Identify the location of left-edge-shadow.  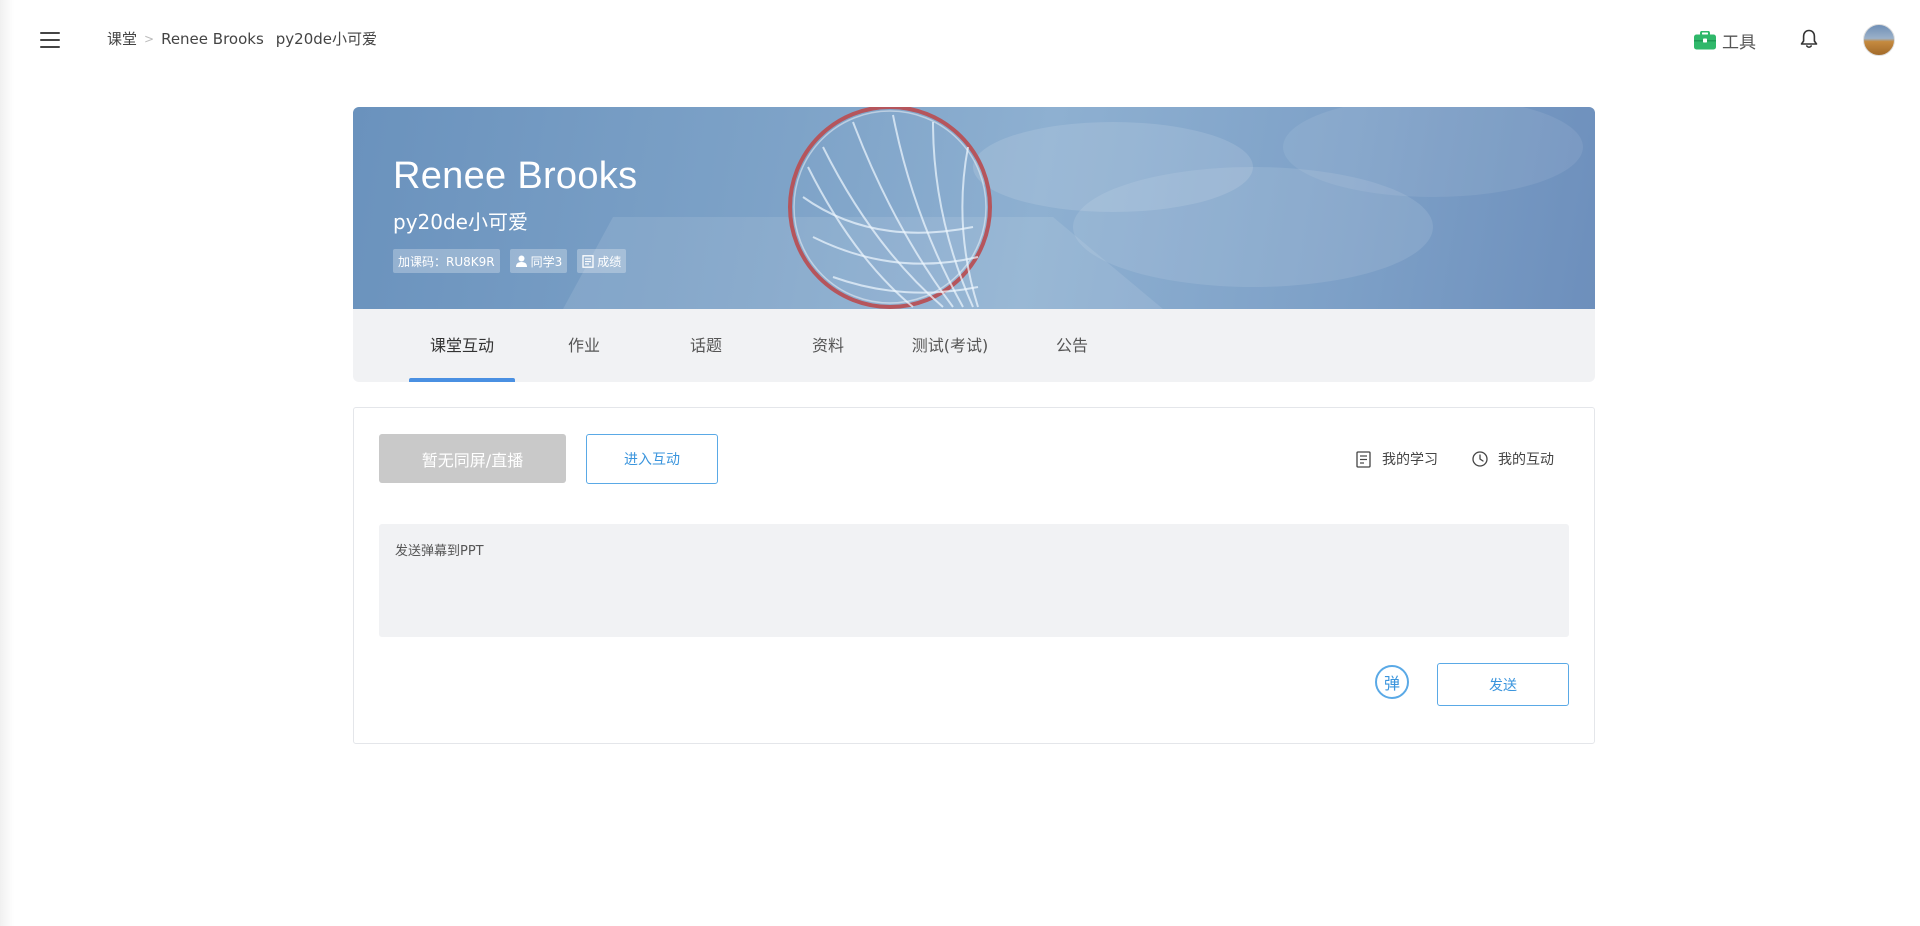
(7, 463).